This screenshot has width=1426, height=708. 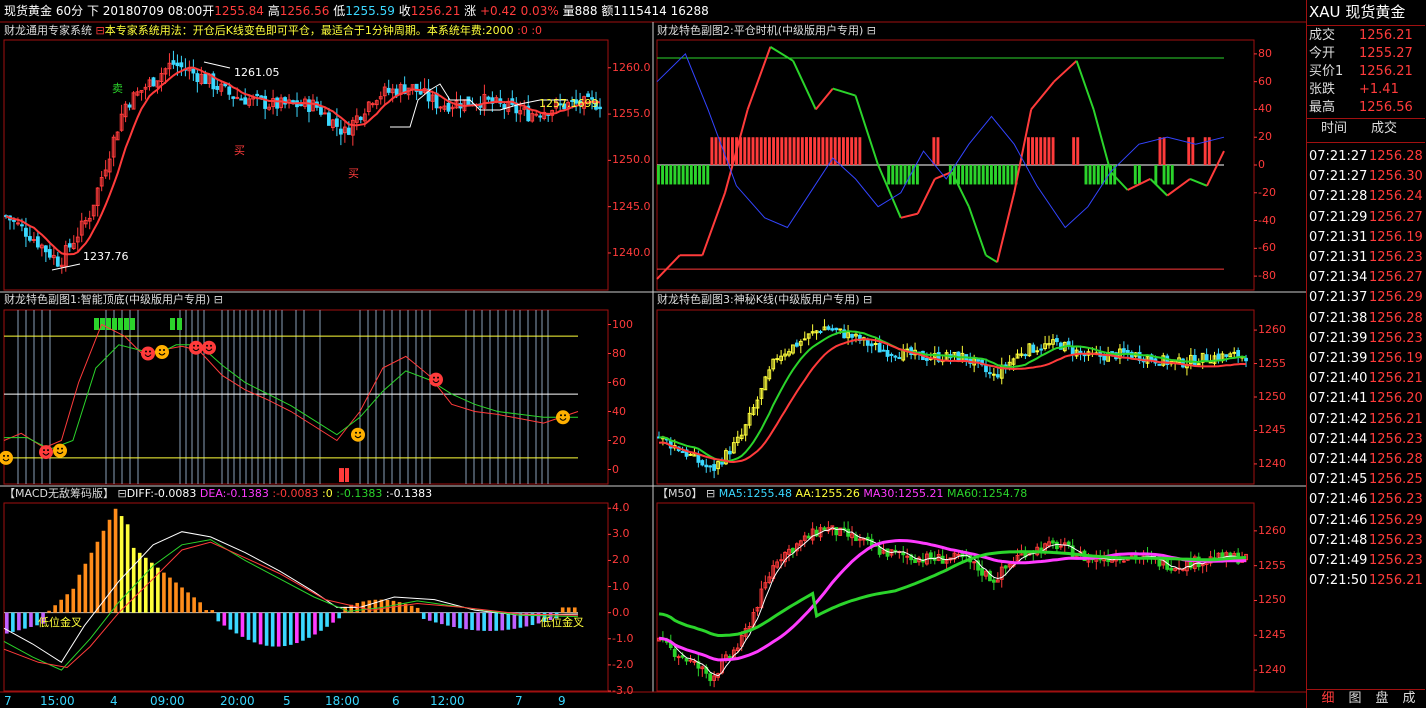 What do you see at coordinates (1366, 258) in the screenshot?
I see `tick-row: 07:21:31 1256.23` at bounding box center [1366, 258].